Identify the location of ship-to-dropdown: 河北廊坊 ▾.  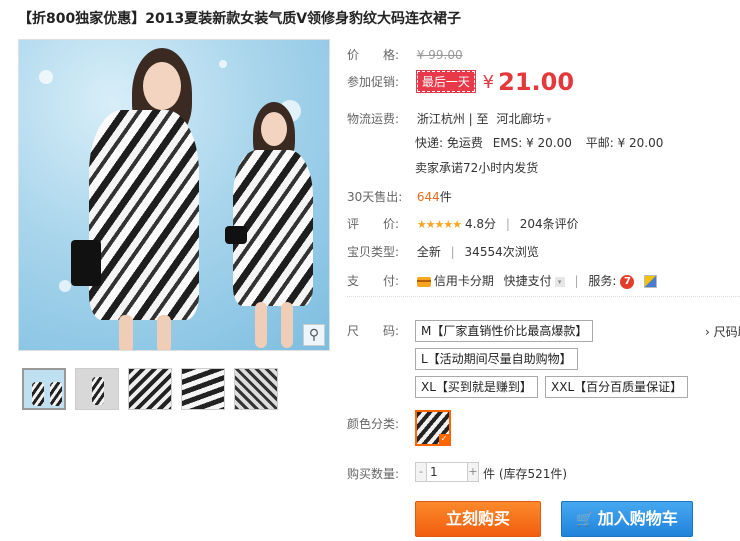
(523, 119).